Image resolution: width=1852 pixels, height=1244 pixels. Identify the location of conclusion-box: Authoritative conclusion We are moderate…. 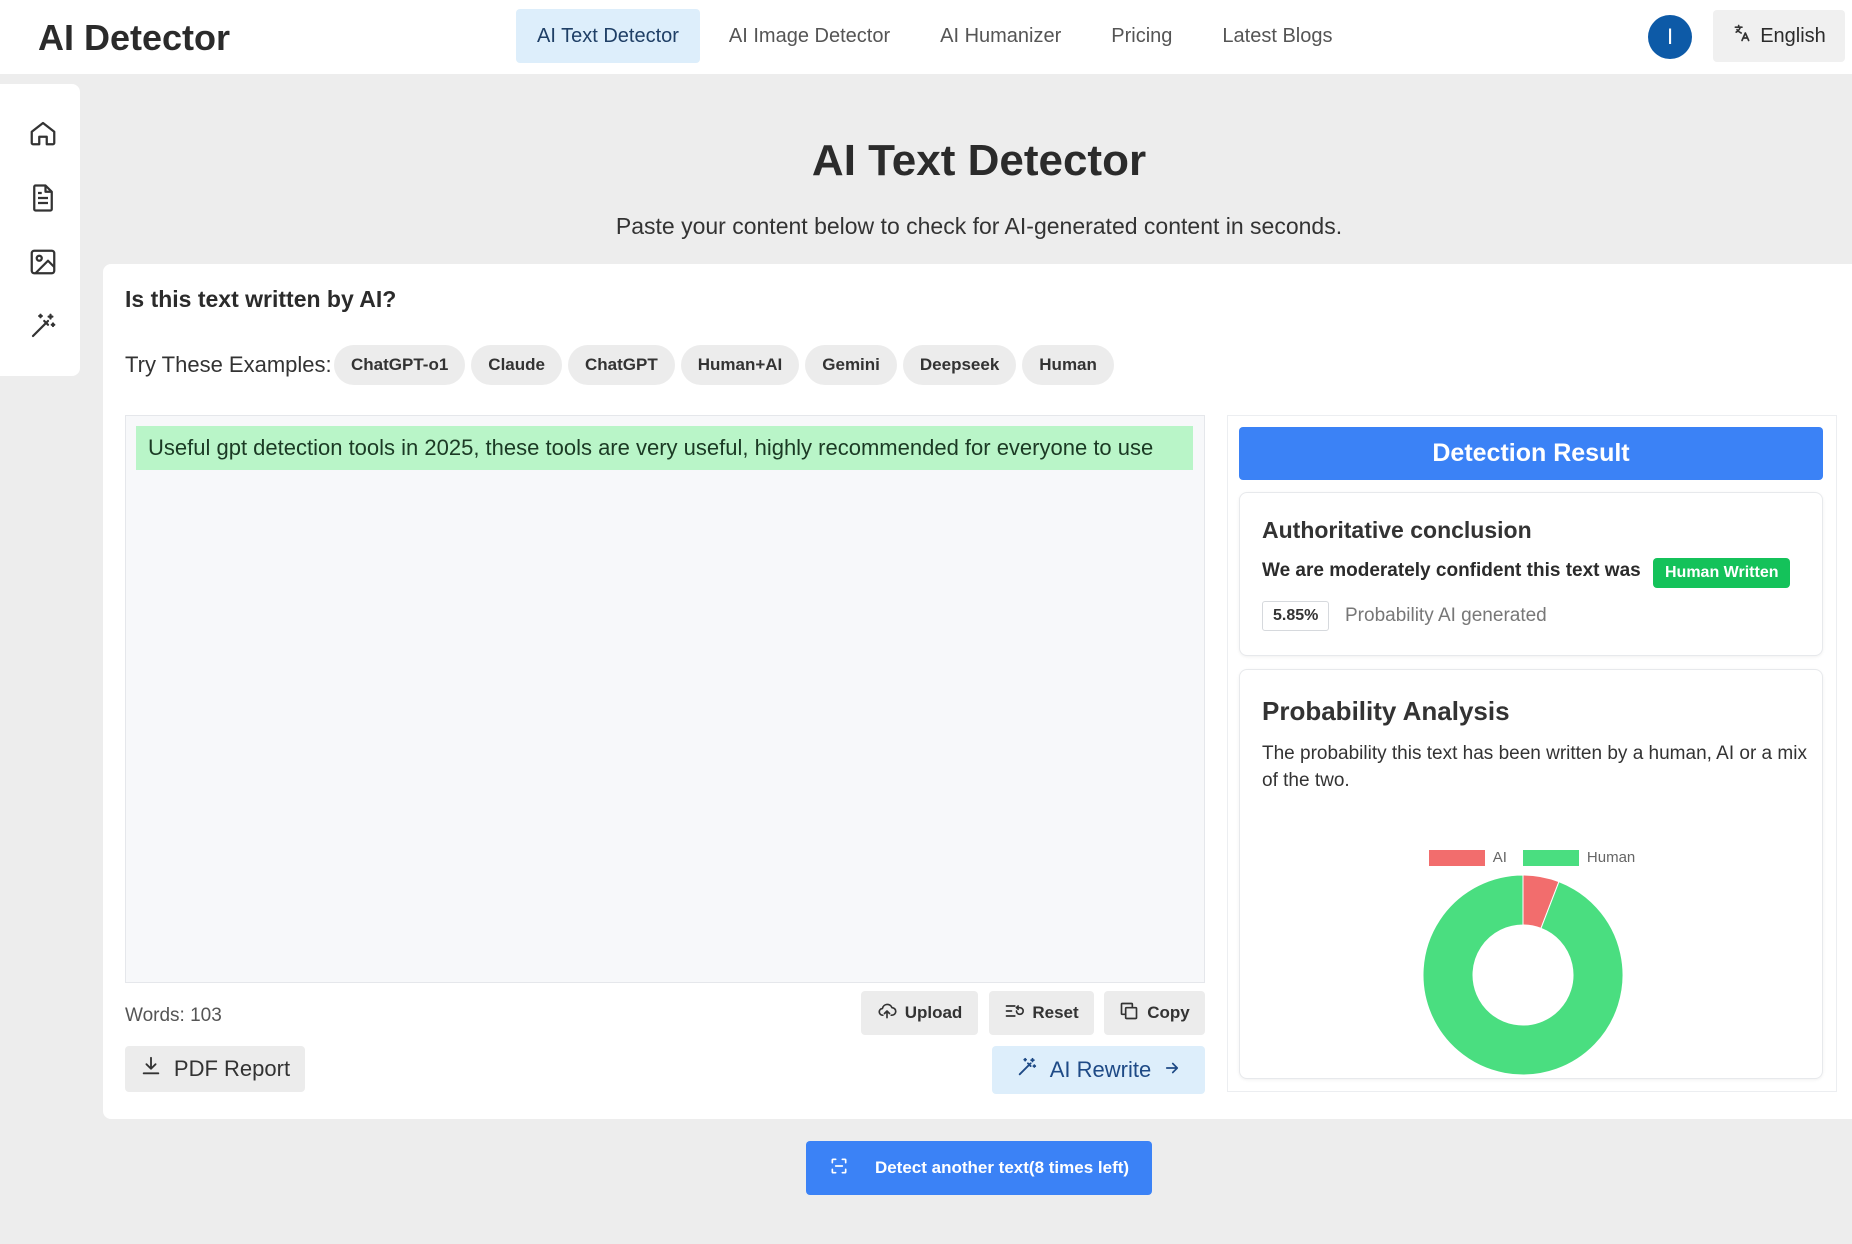
(1531, 574).